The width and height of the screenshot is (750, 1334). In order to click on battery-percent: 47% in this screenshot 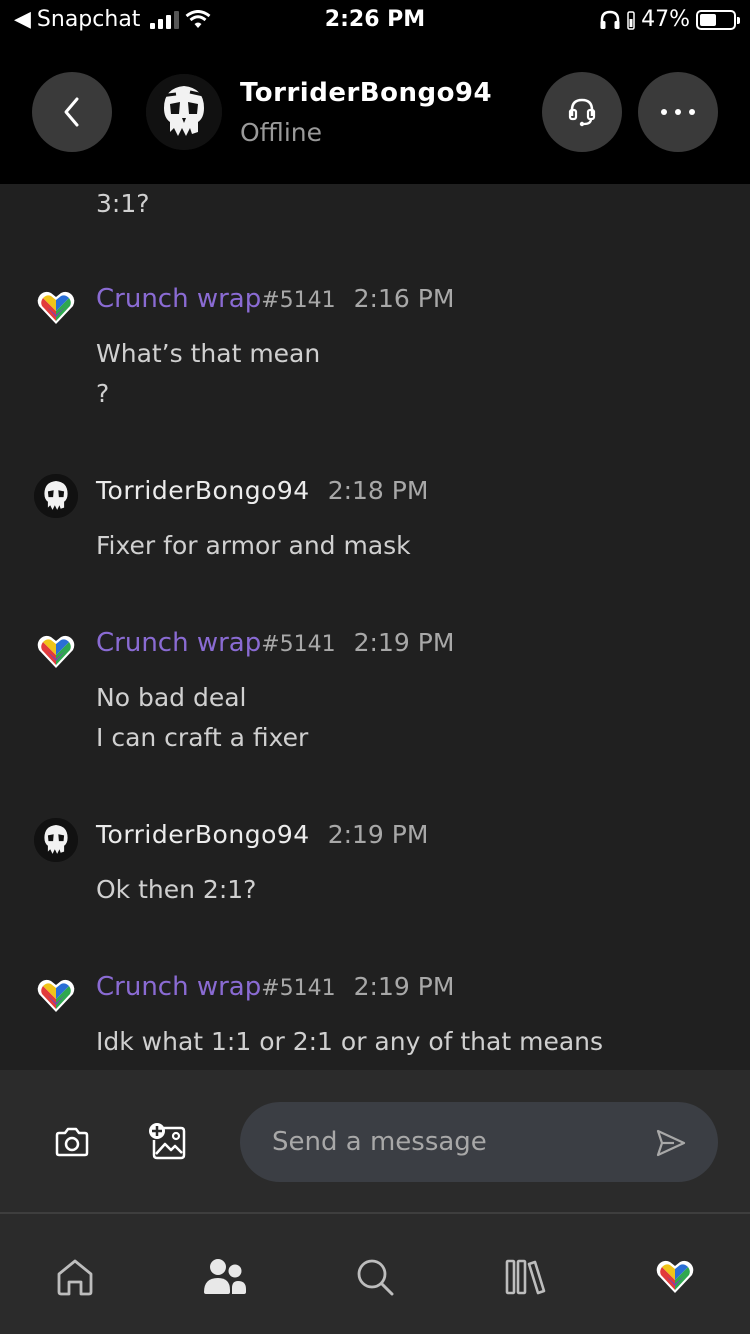, I will do `click(665, 19)`.